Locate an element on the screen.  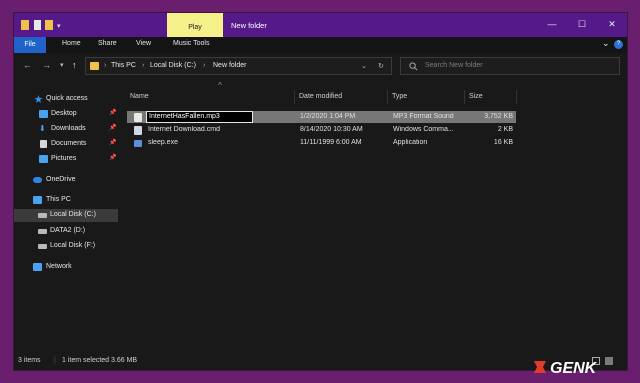
sidebar-item-data2-d: DATA2 (D:) is located at coordinates (66, 231).